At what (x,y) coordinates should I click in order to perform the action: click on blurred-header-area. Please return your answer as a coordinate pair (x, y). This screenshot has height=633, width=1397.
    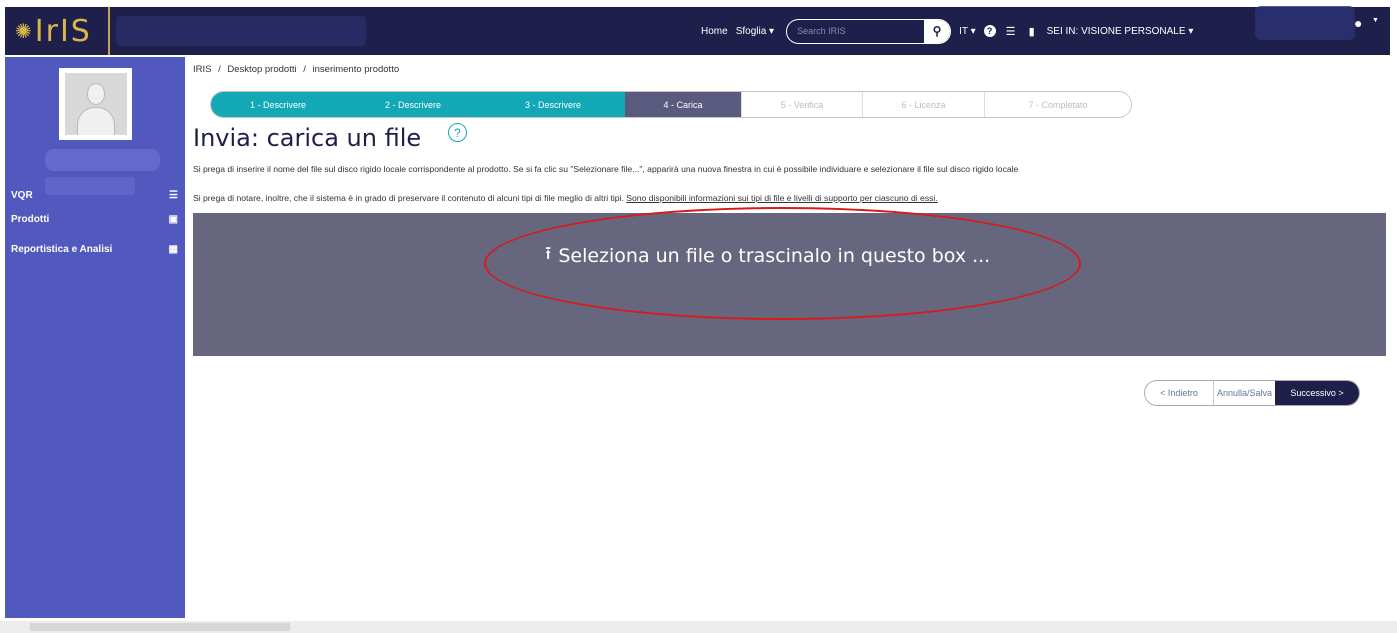
    Looking at the image, I should click on (241, 31).